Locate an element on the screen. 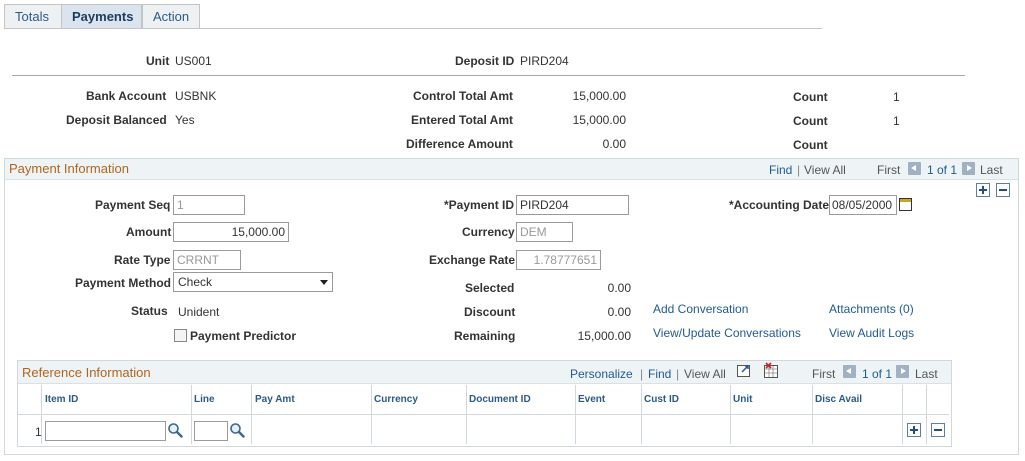  deposit-balanced-value: Yes is located at coordinates (185, 120).